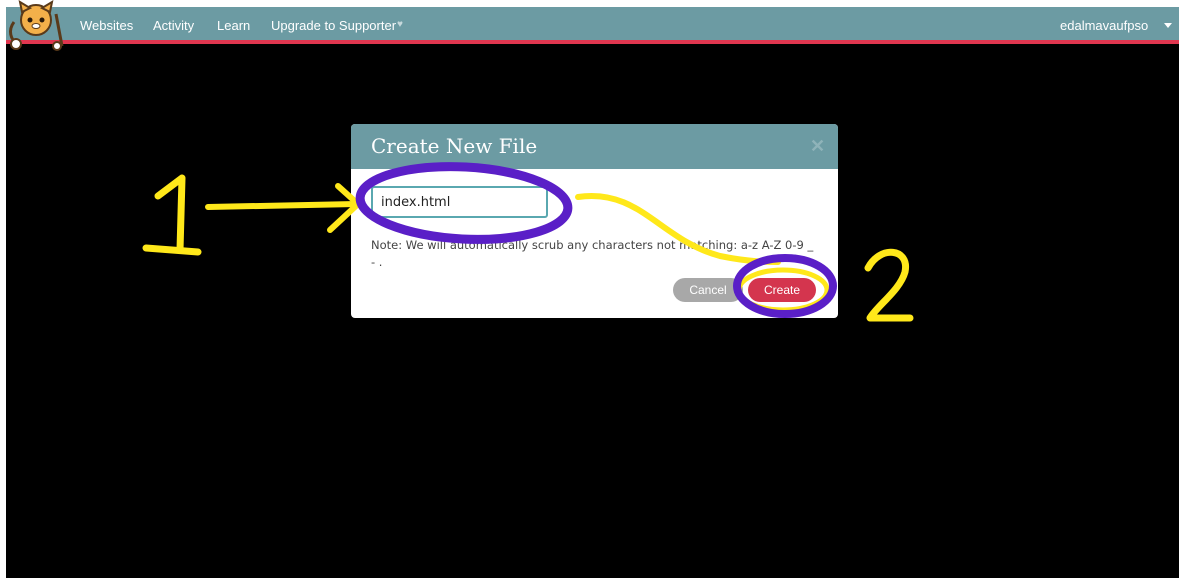 The image size is (1179, 578). Describe the element at coordinates (1104, 25) in the screenshot. I see `user-menu: edalmavaufpso` at that location.